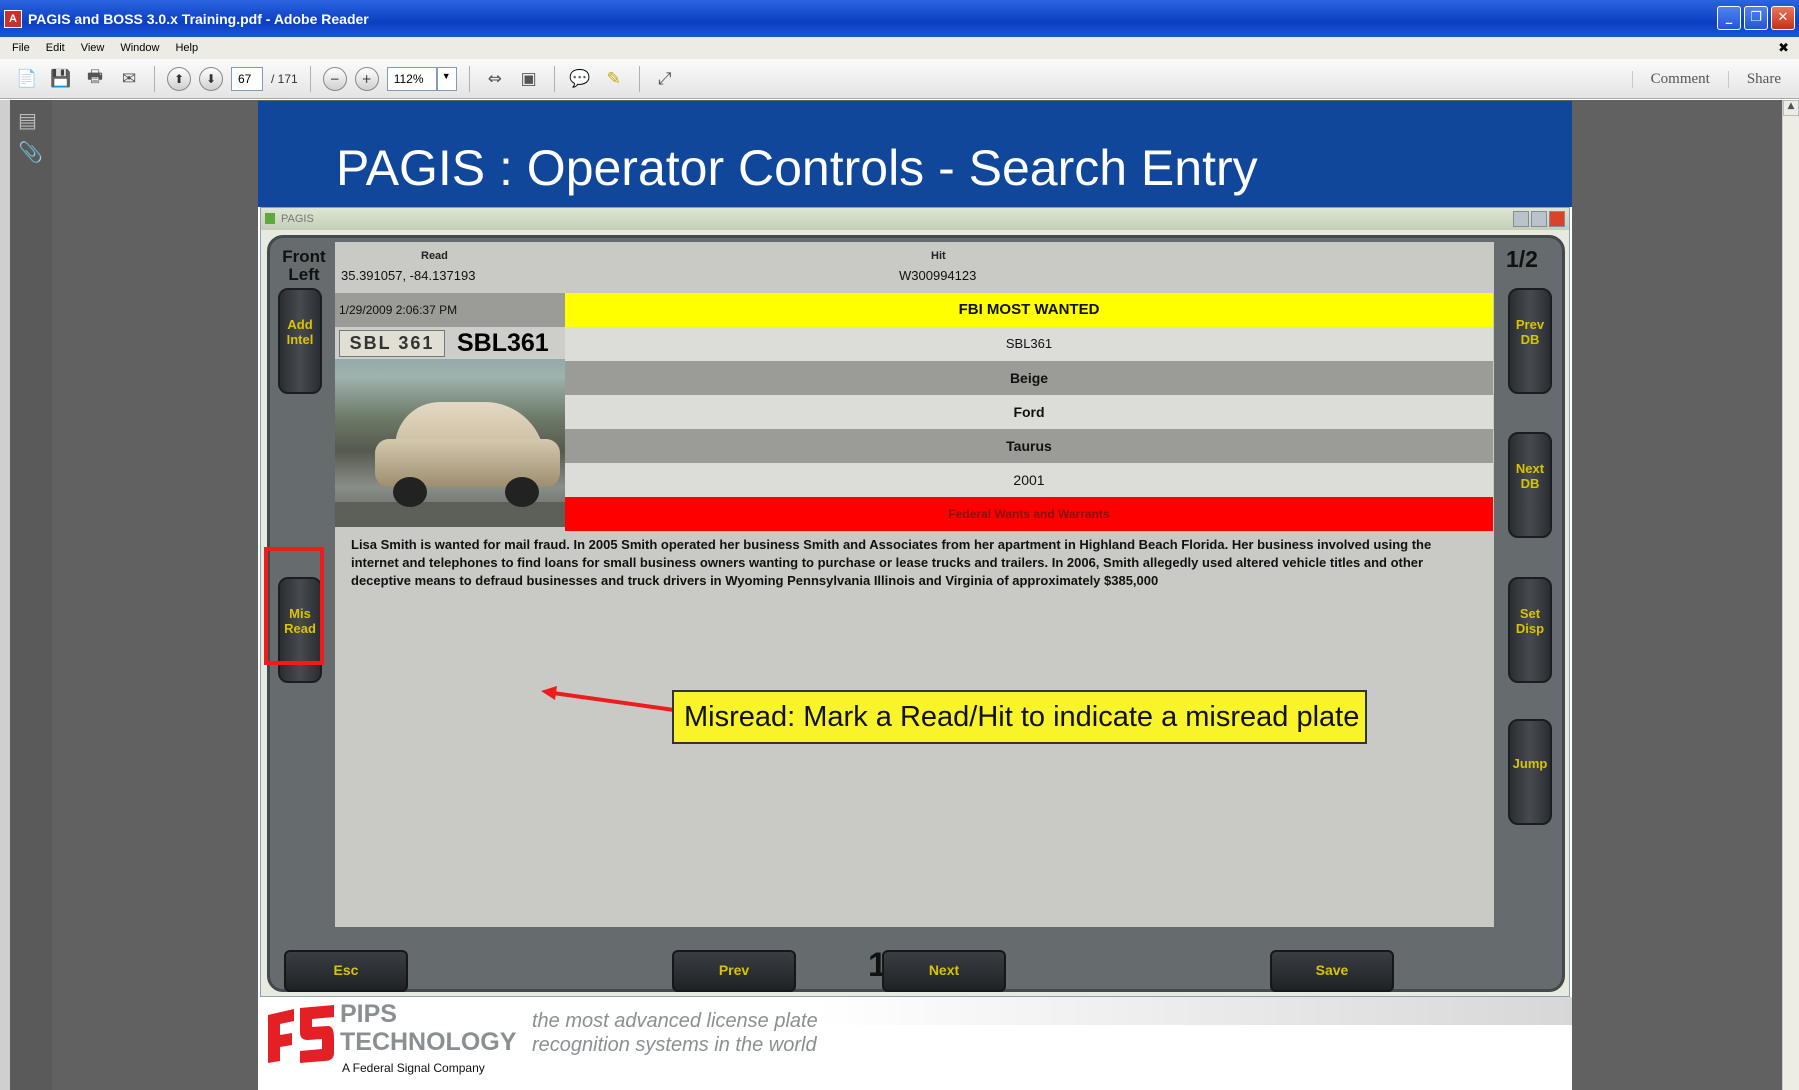 The width and height of the screenshot is (1799, 1090). Describe the element at coordinates (1029, 310) in the screenshot. I see `hit-alert-banner: FBI MOST WANTED` at that location.